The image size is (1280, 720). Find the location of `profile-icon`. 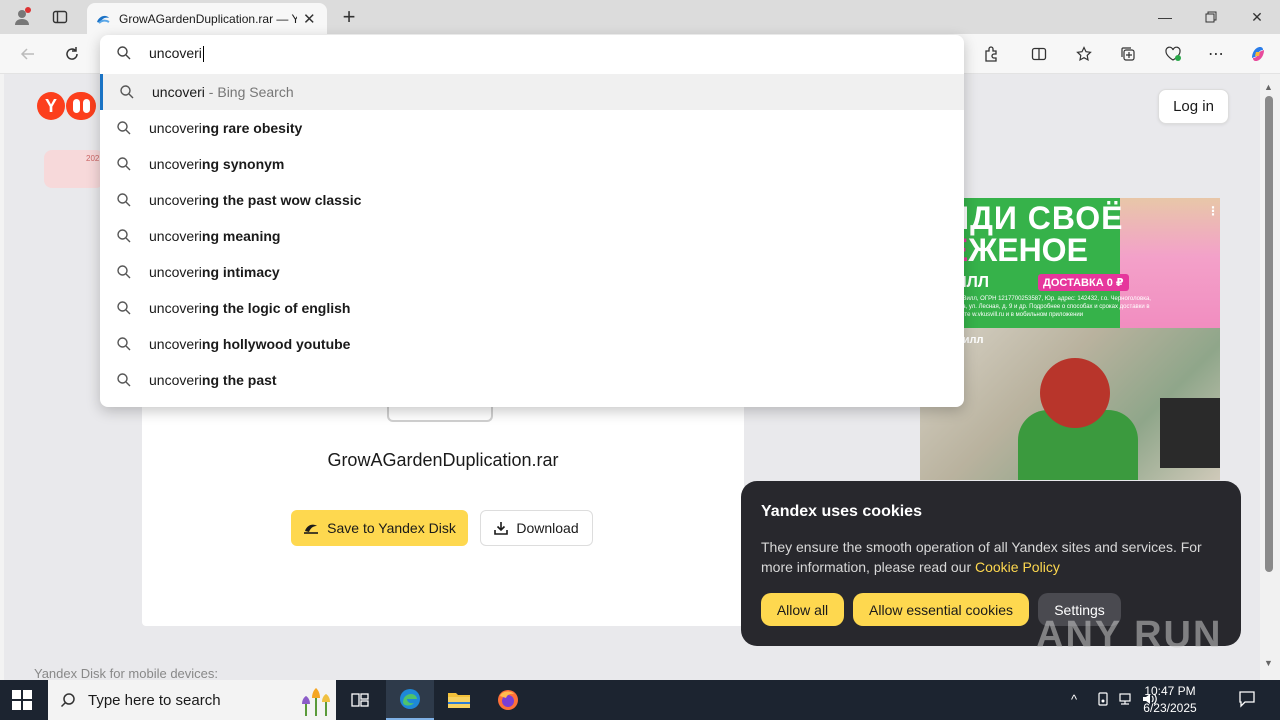

profile-icon is located at coordinates (22, 17).